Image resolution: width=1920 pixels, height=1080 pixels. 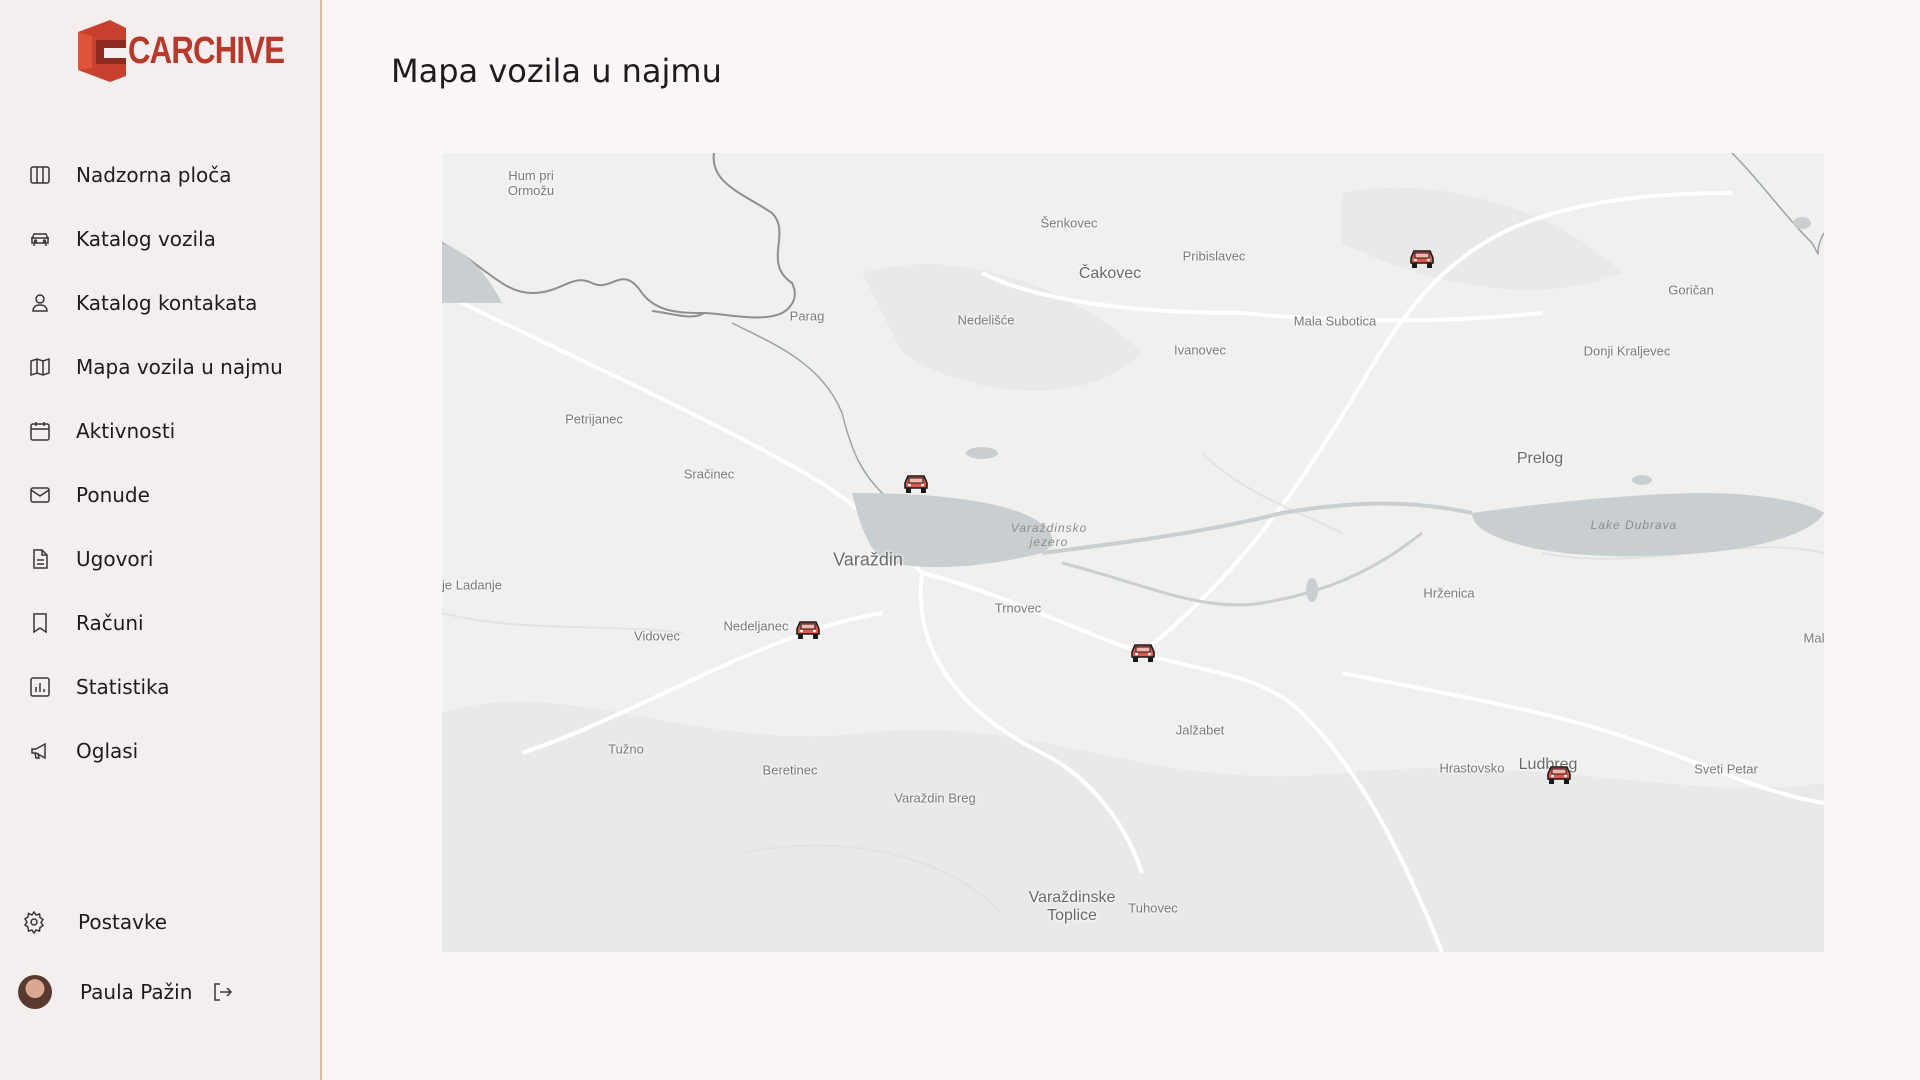 I want to click on map-place-label: Šenkovec, so click(x=1069, y=223).